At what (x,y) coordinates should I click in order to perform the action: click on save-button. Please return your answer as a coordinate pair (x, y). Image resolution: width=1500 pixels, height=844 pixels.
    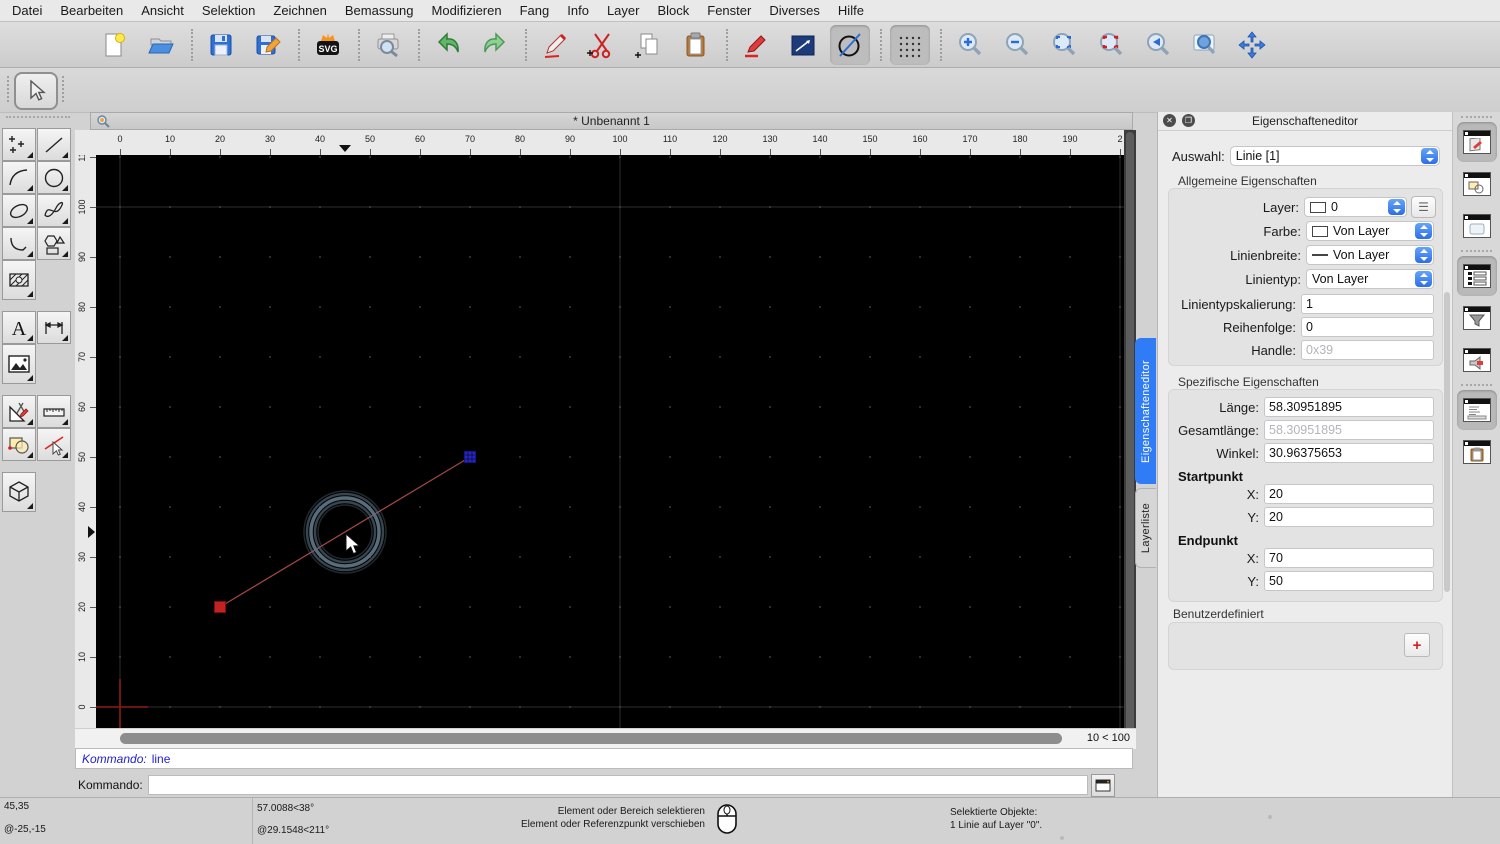
    Looking at the image, I should click on (221, 45).